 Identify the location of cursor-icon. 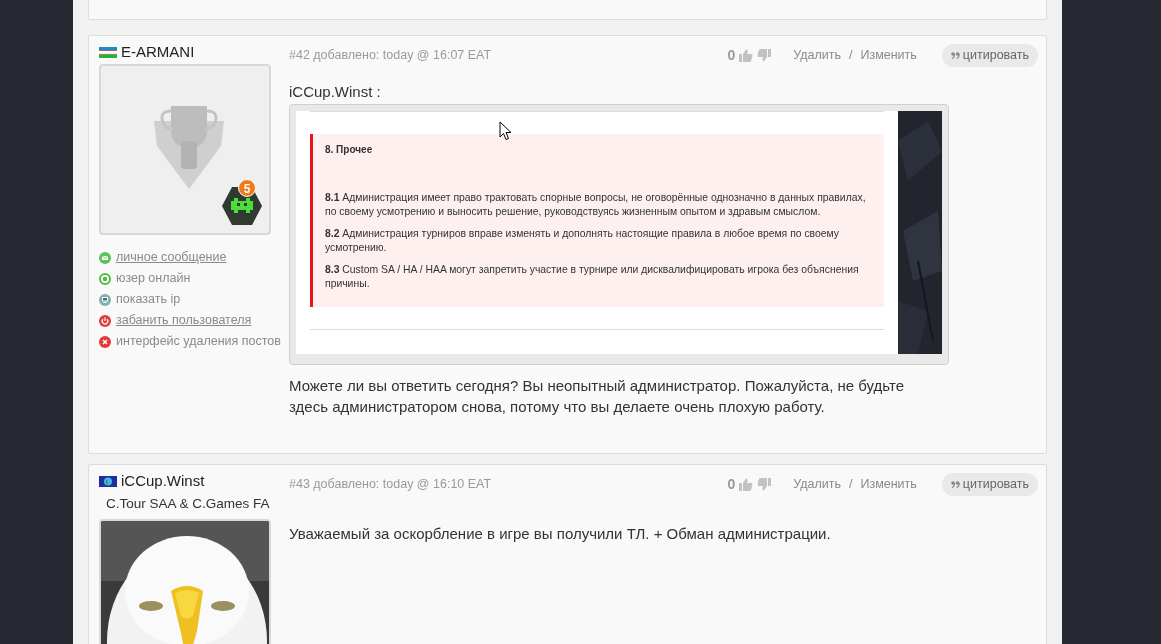
(505, 131).